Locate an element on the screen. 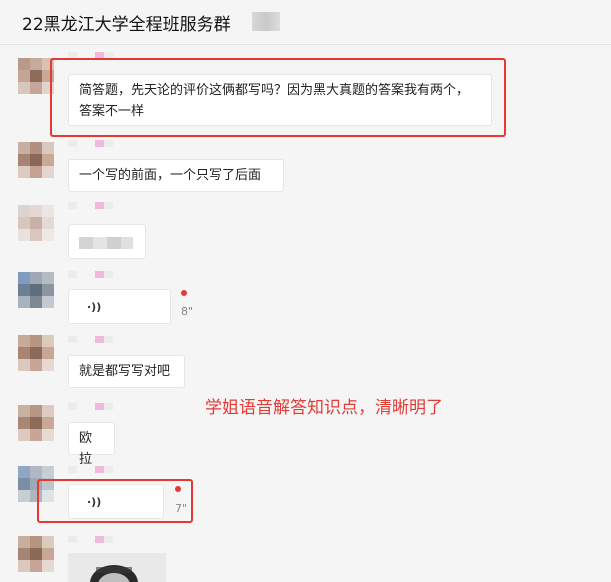 The width and height of the screenshot is (611, 582). chat-title: 22黑龙江大学全程班服务群 is located at coordinates (126, 25).